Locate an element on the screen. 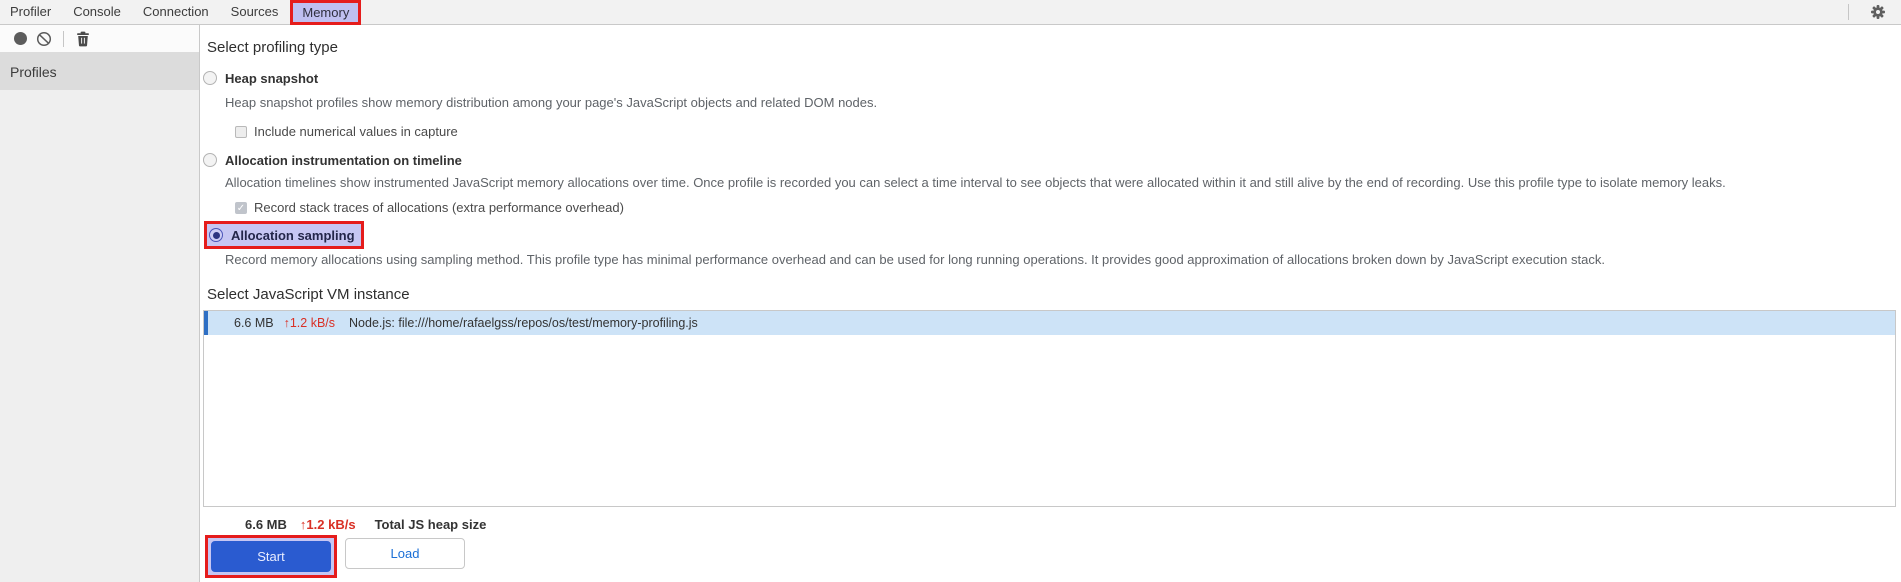 This screenshot has height=582, width=1901. radio-selected-icon is located at coordinates (216, 235).